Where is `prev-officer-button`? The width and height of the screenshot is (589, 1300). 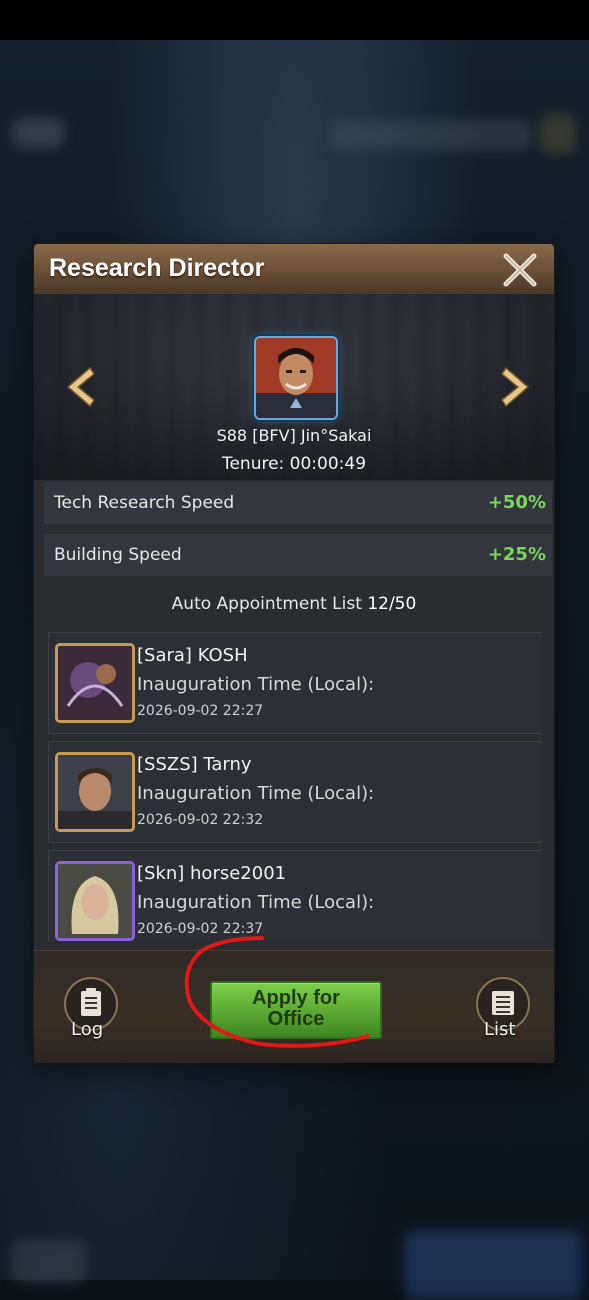
prev-officer-button is located at coordinates (80, 387).